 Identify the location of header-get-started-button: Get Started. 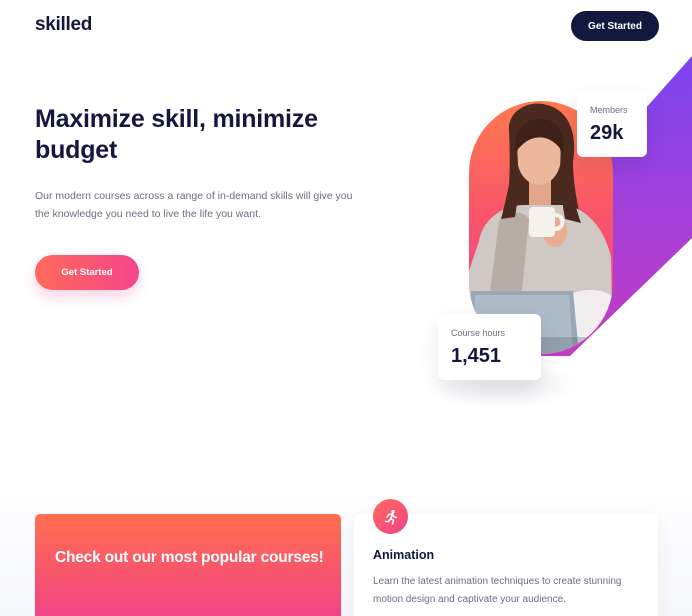
(615, 26).